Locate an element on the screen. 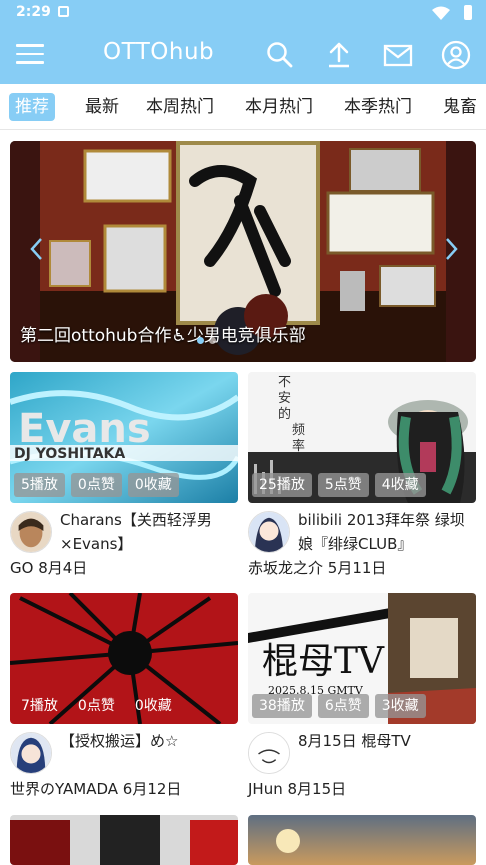 This screenshot has height=865, width=486. upload-icon is located at coordinates (339, 55).